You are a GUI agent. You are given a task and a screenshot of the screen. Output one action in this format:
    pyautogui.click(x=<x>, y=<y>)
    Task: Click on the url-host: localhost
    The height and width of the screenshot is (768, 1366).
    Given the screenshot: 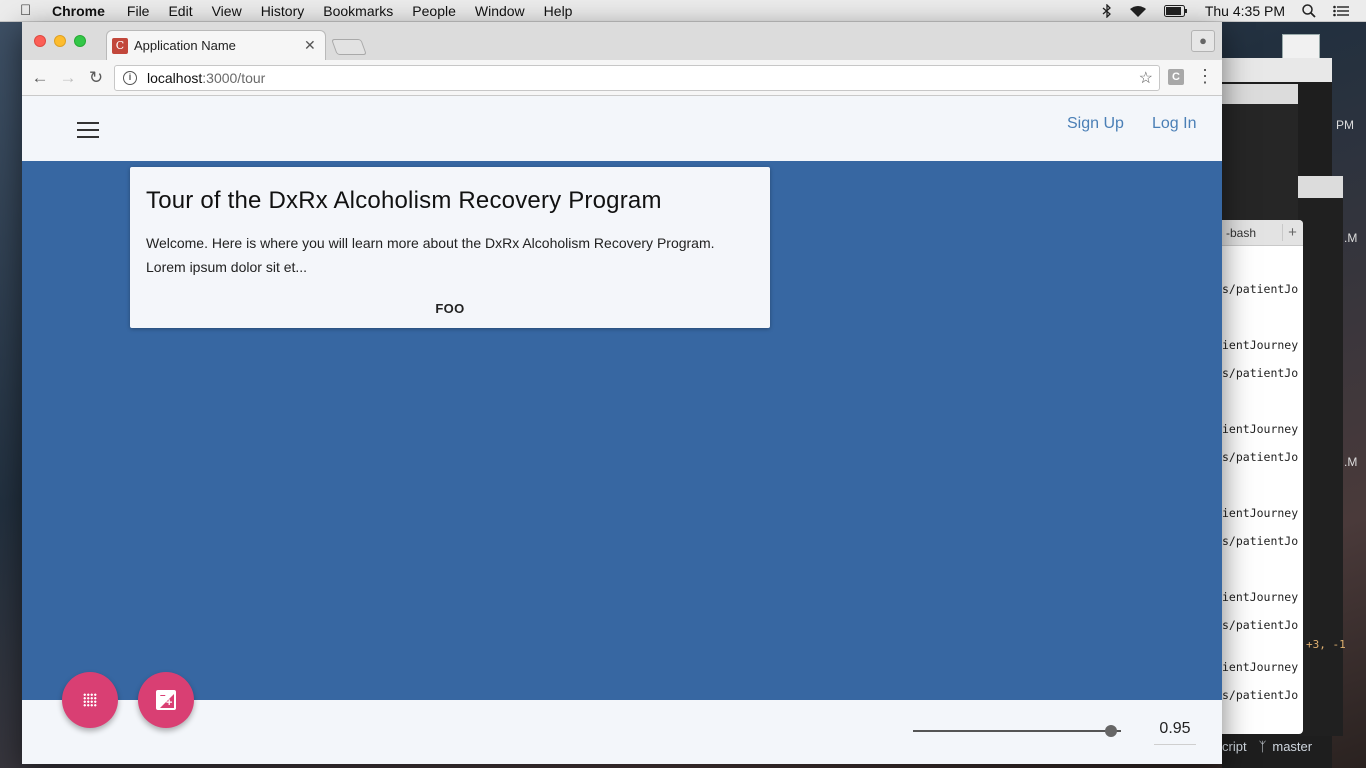 What is the action you would take?
    pyautogui.click(x=175, y=78)
    